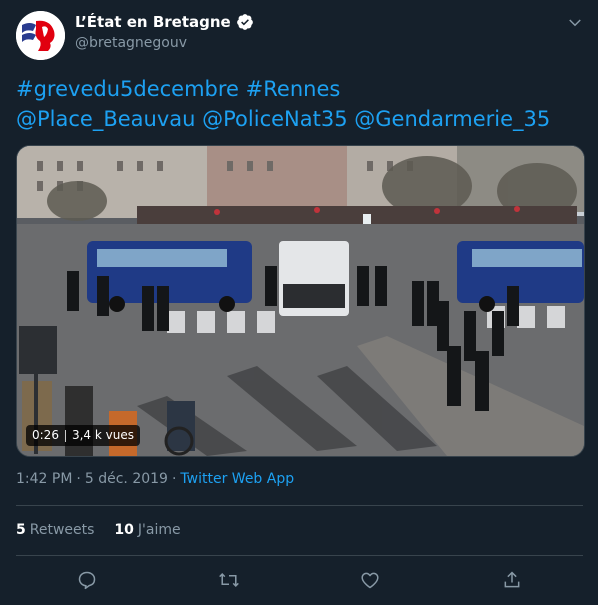 The height and width of the screenshot is (605, 598). Describe the element at coordinates (274, 119) in the screenshot. I see `mention-policenat35: @PoliceNat35` at that location.